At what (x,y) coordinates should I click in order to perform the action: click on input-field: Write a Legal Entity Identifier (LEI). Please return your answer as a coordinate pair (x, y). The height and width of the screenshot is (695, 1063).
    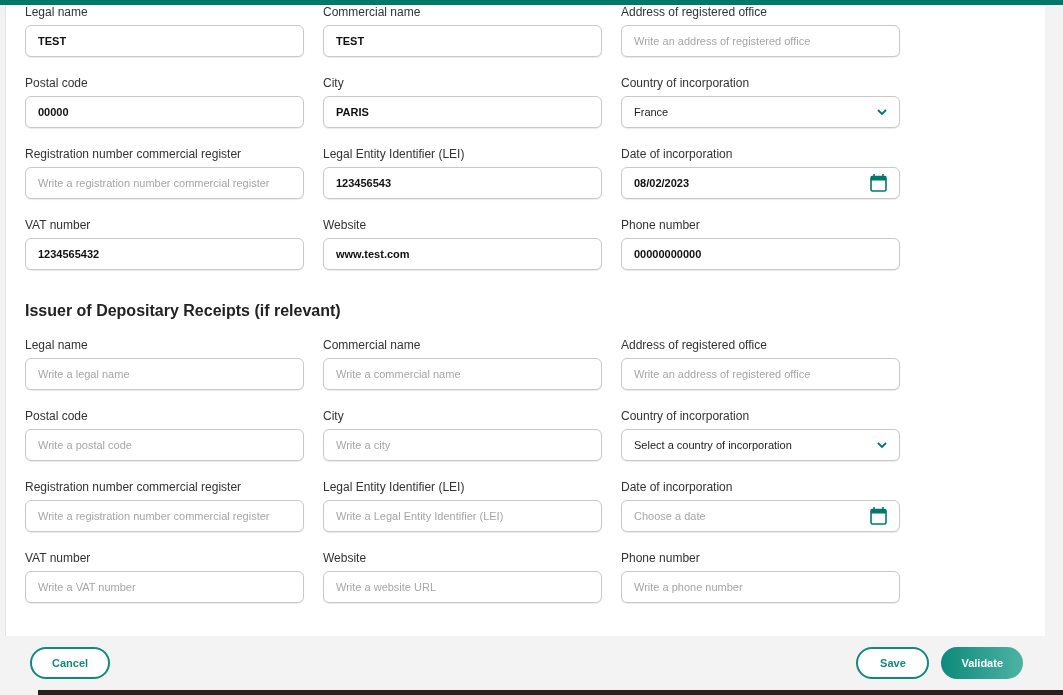
    Looking at the image, I should click on (462, 516).